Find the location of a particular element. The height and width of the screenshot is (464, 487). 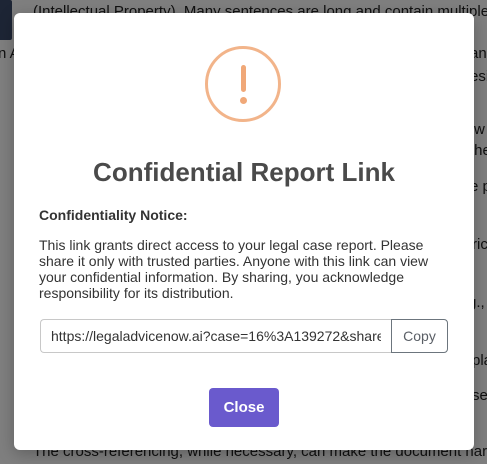

copy-button: Copy is located at coordinates (419, 336).